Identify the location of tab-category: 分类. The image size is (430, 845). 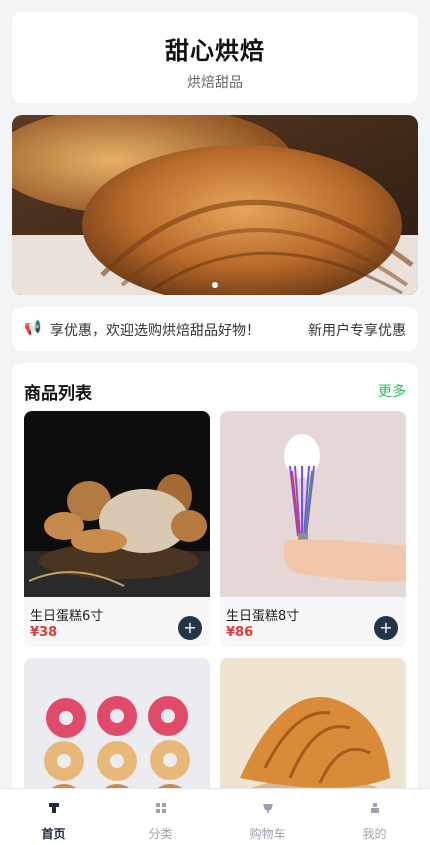
(160, 817).